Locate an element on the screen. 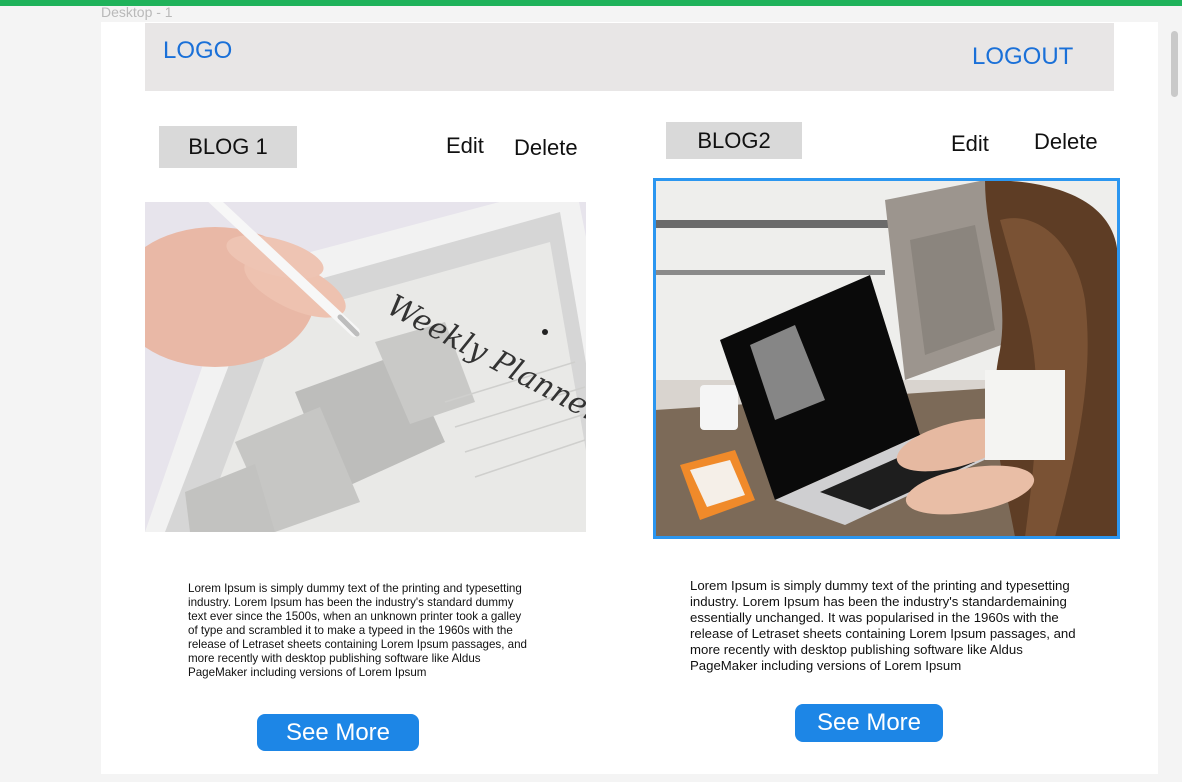 The image size is (1182, 782). blog-1-see-more-button: See More is located at coordinates (338, 732).